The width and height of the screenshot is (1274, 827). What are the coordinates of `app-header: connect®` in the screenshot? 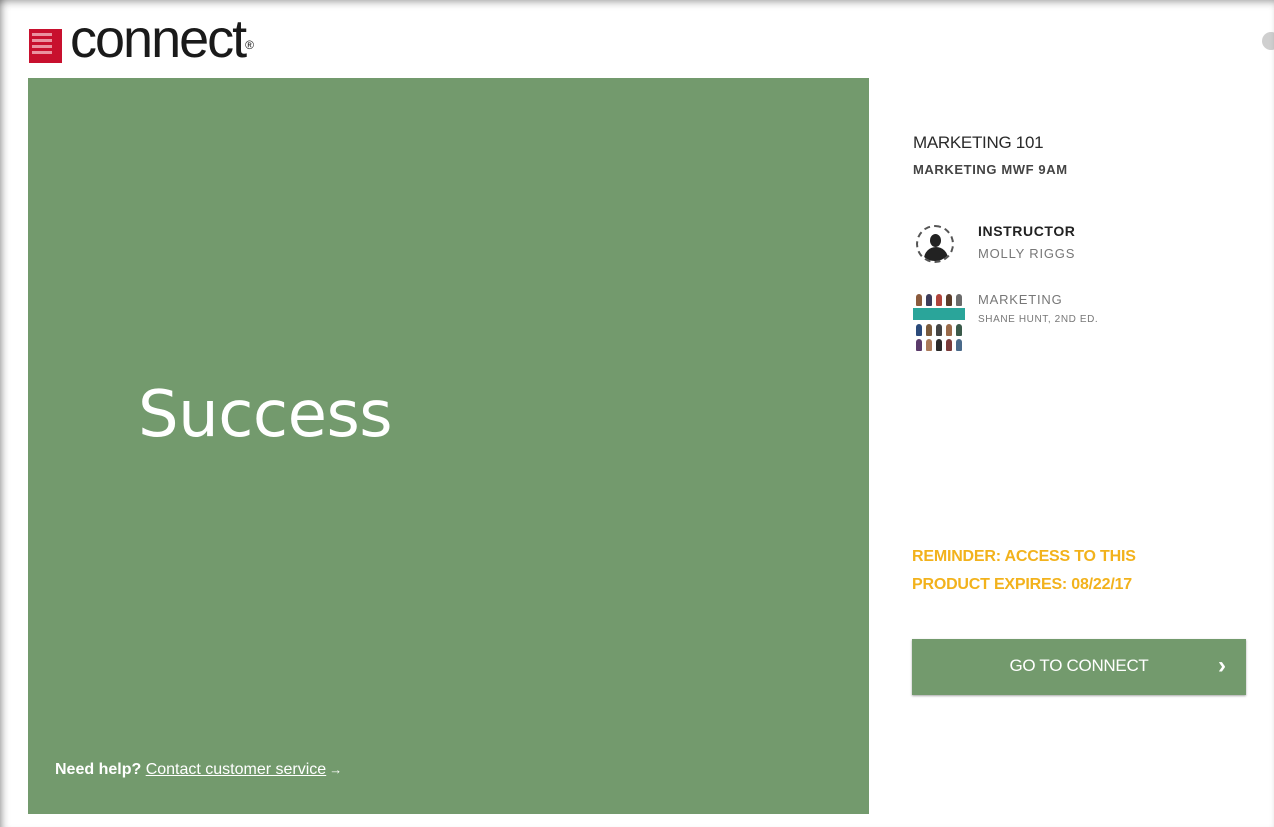 It's located at (637, 39).